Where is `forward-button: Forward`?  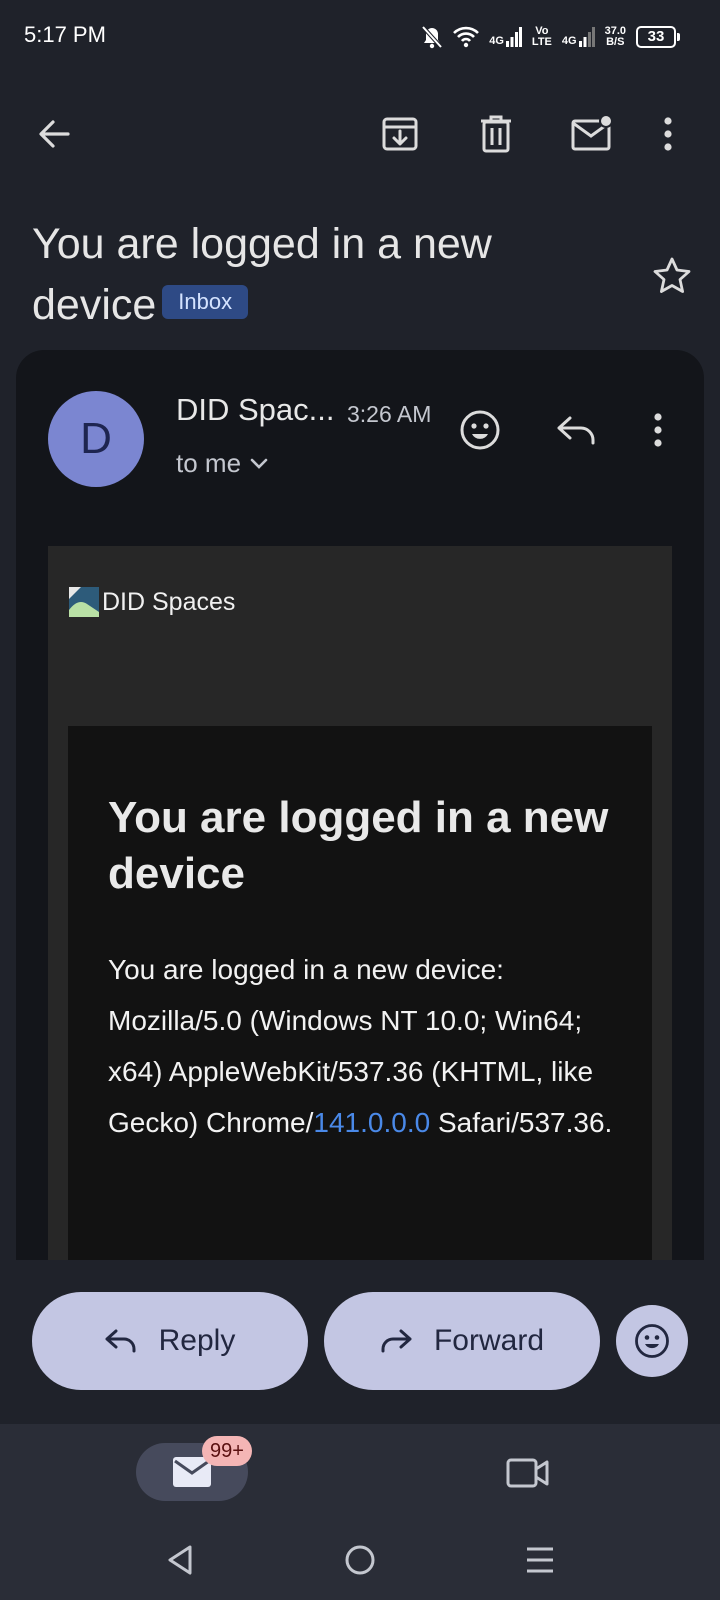 forward-button: Forward is located at coordinates (462, 1341).